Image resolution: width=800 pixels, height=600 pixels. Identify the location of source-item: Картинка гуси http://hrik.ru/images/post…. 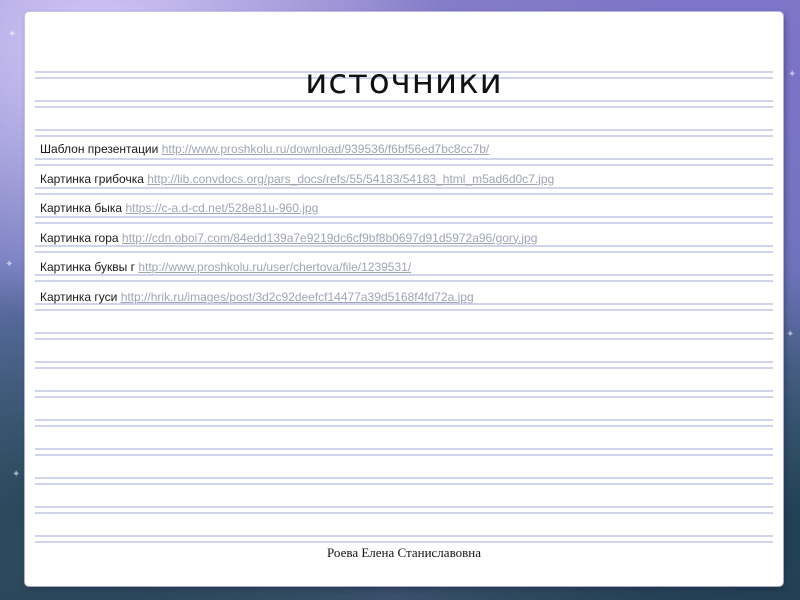
(404, 303).